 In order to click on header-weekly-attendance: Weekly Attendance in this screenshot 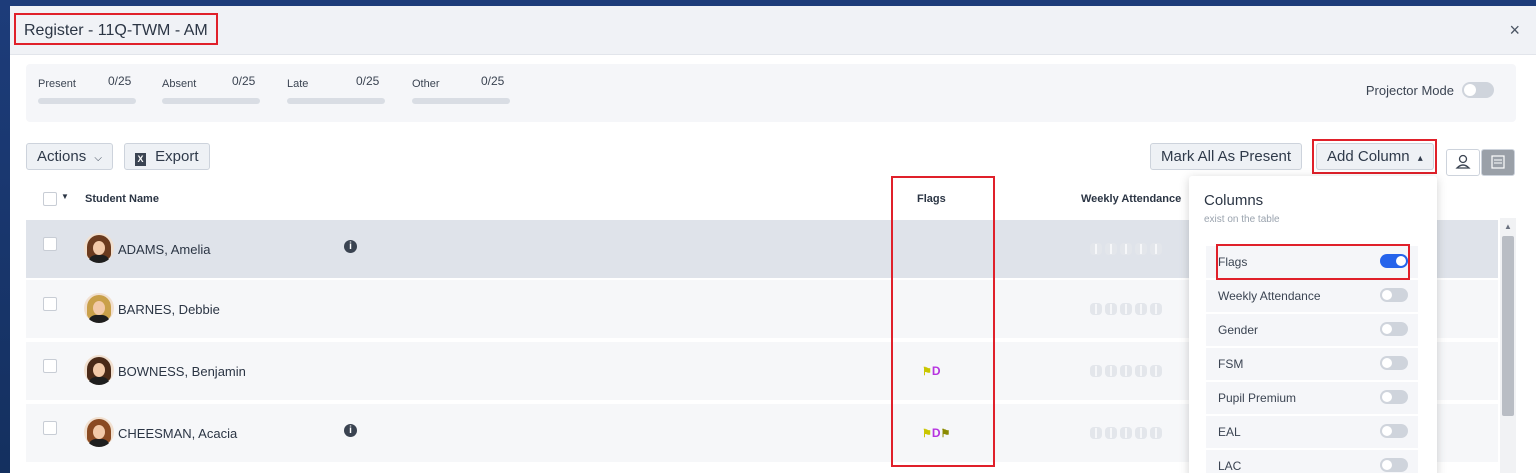, I will do `click(1131, 199)`.